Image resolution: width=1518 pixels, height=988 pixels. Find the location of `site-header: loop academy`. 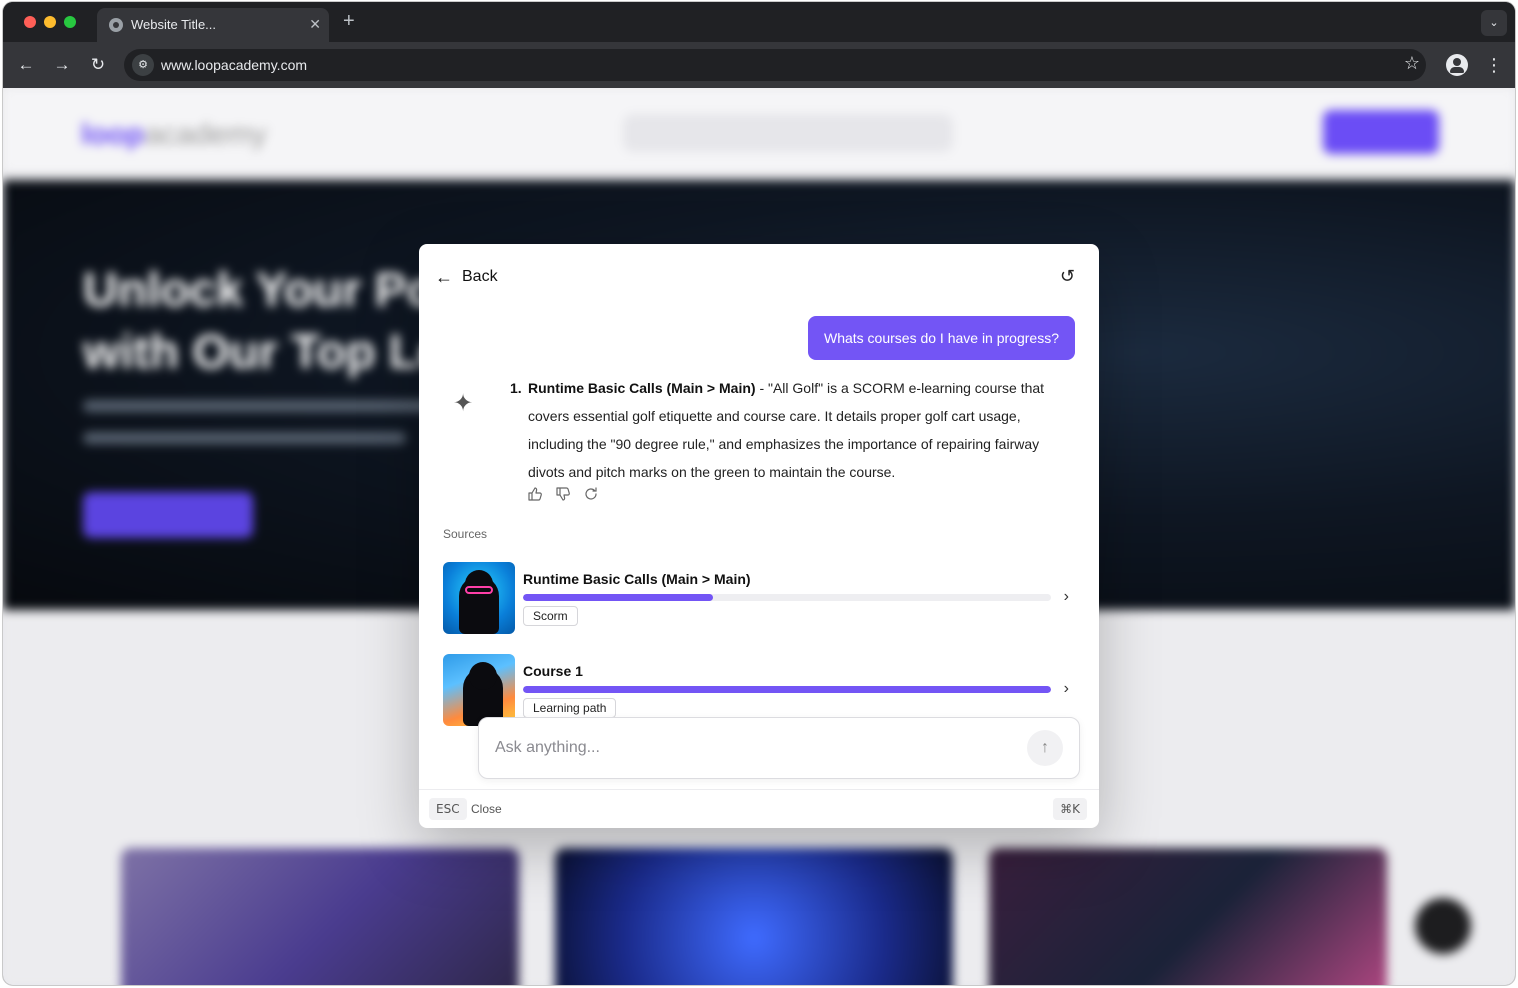

site-header: loop academy is located at coordinates (759, 130).